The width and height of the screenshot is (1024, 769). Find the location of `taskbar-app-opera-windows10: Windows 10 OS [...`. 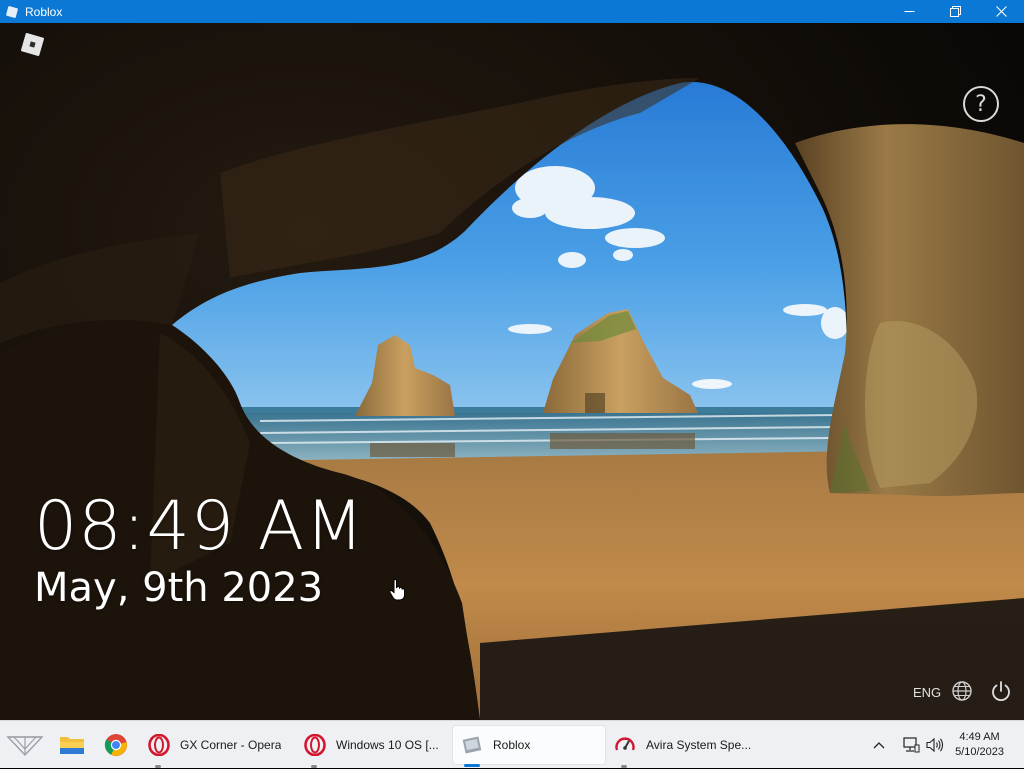

taskbar-app-opera-windows10: Windows 10 OS [... is located at coordinates (374, 746).